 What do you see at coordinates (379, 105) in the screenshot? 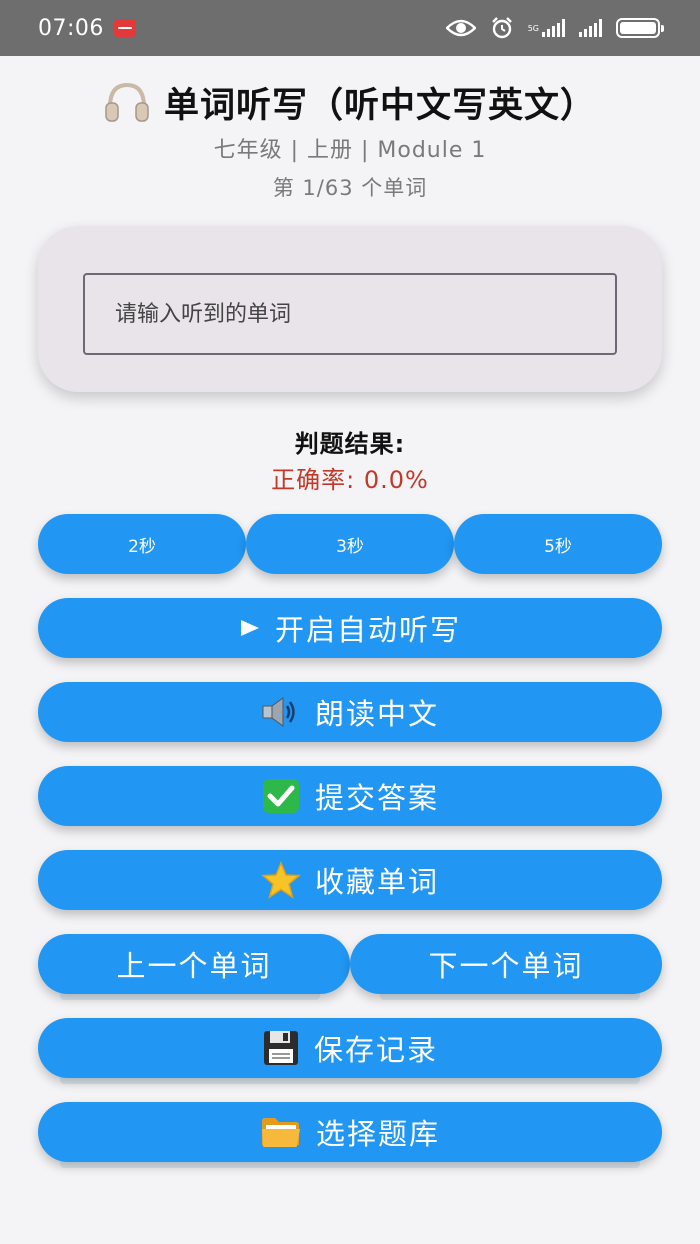
I see `page-title: 单词听写（听中文写英文）` at bounding box center [379, 105].